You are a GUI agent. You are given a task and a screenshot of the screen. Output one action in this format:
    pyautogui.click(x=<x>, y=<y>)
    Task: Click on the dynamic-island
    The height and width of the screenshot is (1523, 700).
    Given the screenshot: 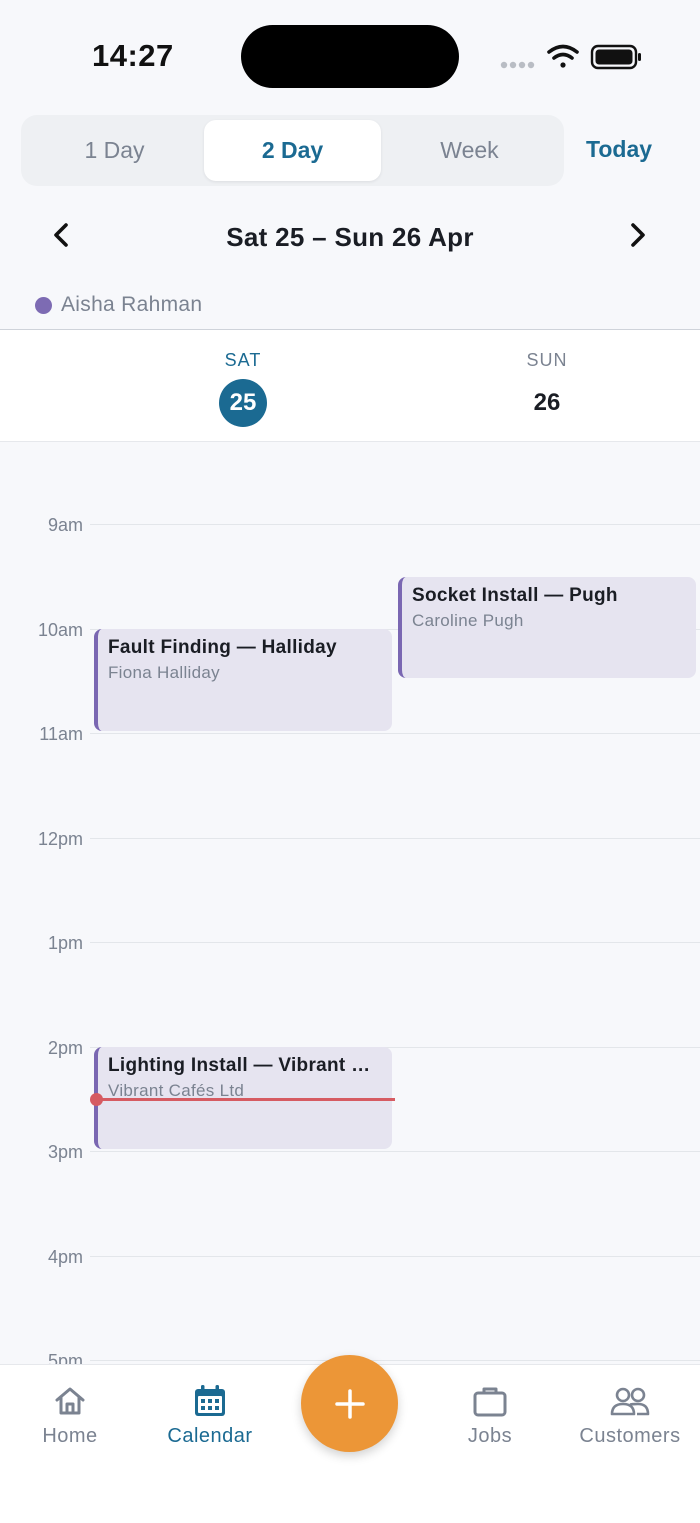 What is the action you would take?
    pyautogui.click(x=350, y=56)
    